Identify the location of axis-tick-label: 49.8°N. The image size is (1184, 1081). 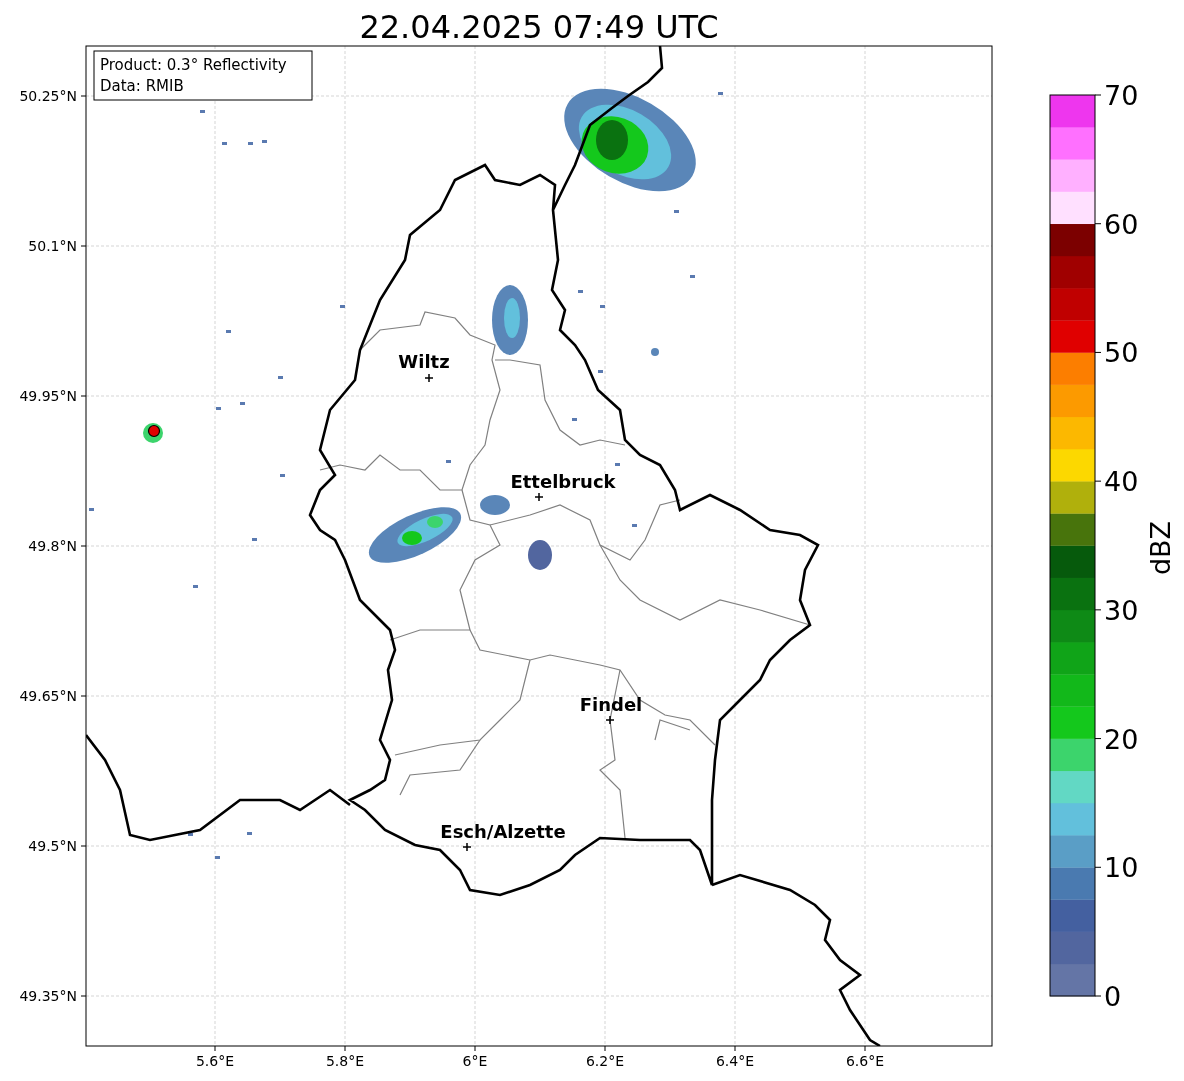
(52, 546).